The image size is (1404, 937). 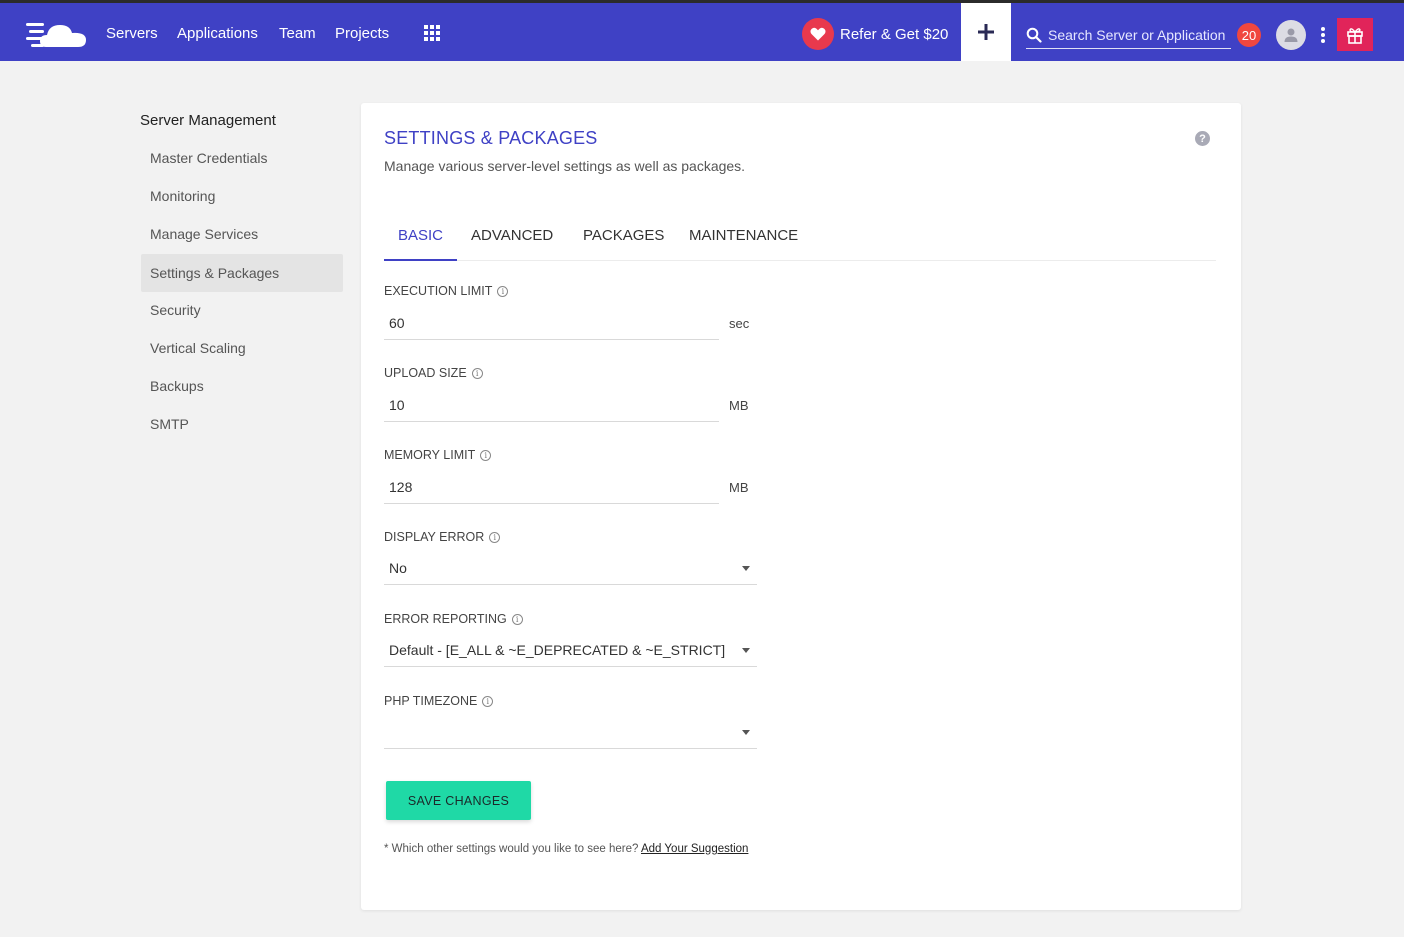 I want to click on nav-applications: Applications, so click(x=217, y=33).